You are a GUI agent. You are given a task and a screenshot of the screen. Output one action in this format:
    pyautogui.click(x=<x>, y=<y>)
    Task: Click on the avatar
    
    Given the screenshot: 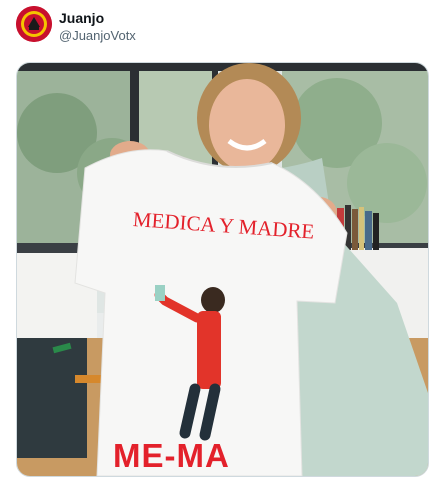 What is the action you would take?
    pyautogui.click(x=34, y=24)
    